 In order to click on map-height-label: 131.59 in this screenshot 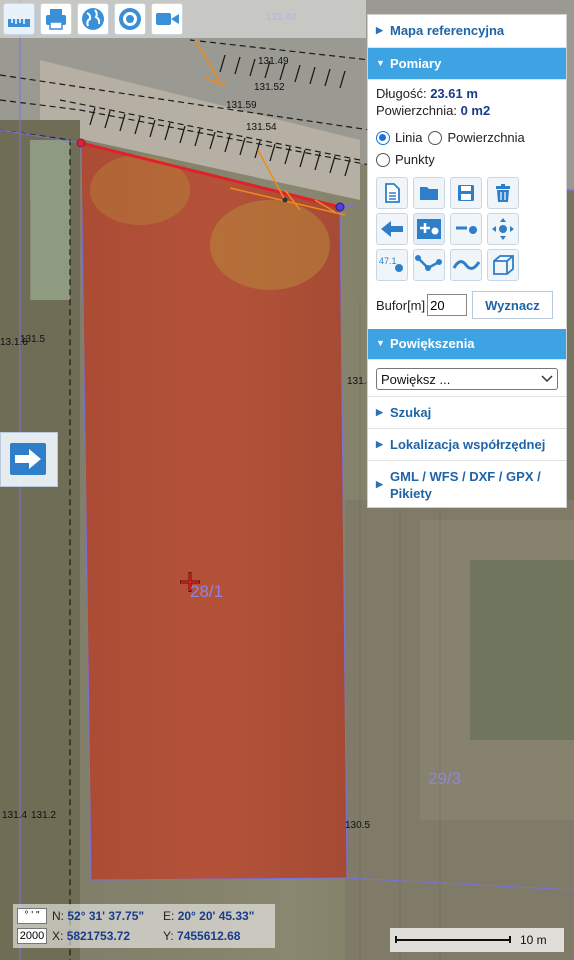, I will do `click(241, 105)`.